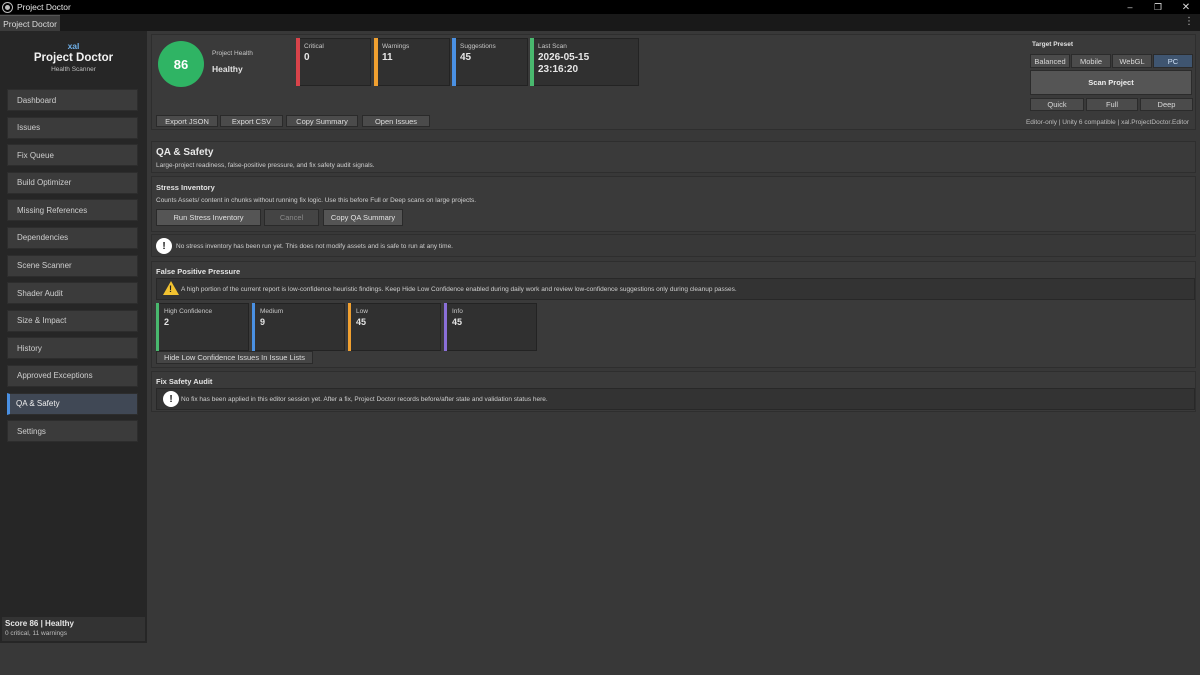 The width and height of the screenshot is (1200, 675). I want to click on maximize-icon: ❐, so click(1158, 7).